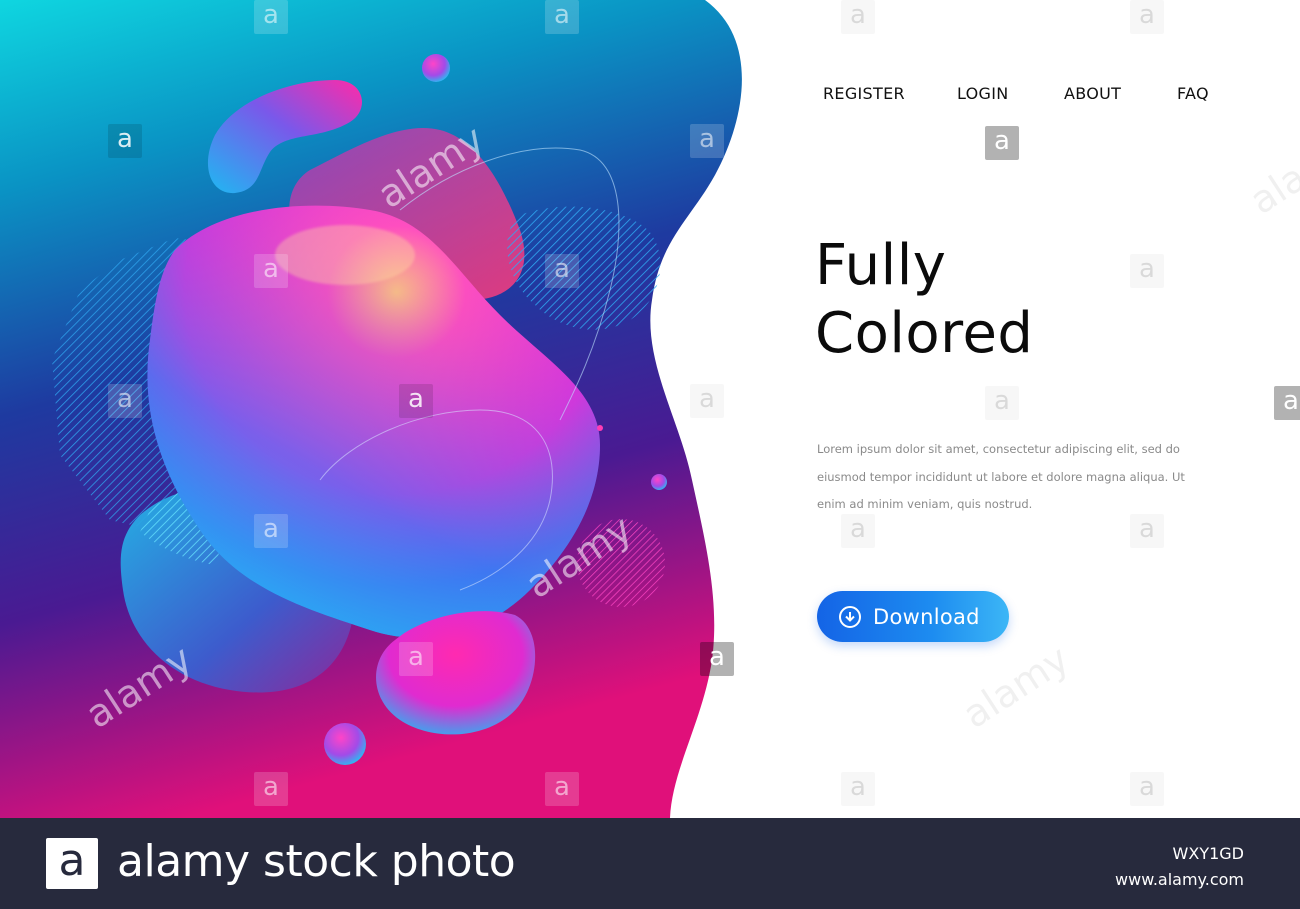 Image resolution: width=1300 pixels, height=909 pixels. Describe the element at coordinates (850, 616) in the screenshot. I see `download-circle-icon` at that location.